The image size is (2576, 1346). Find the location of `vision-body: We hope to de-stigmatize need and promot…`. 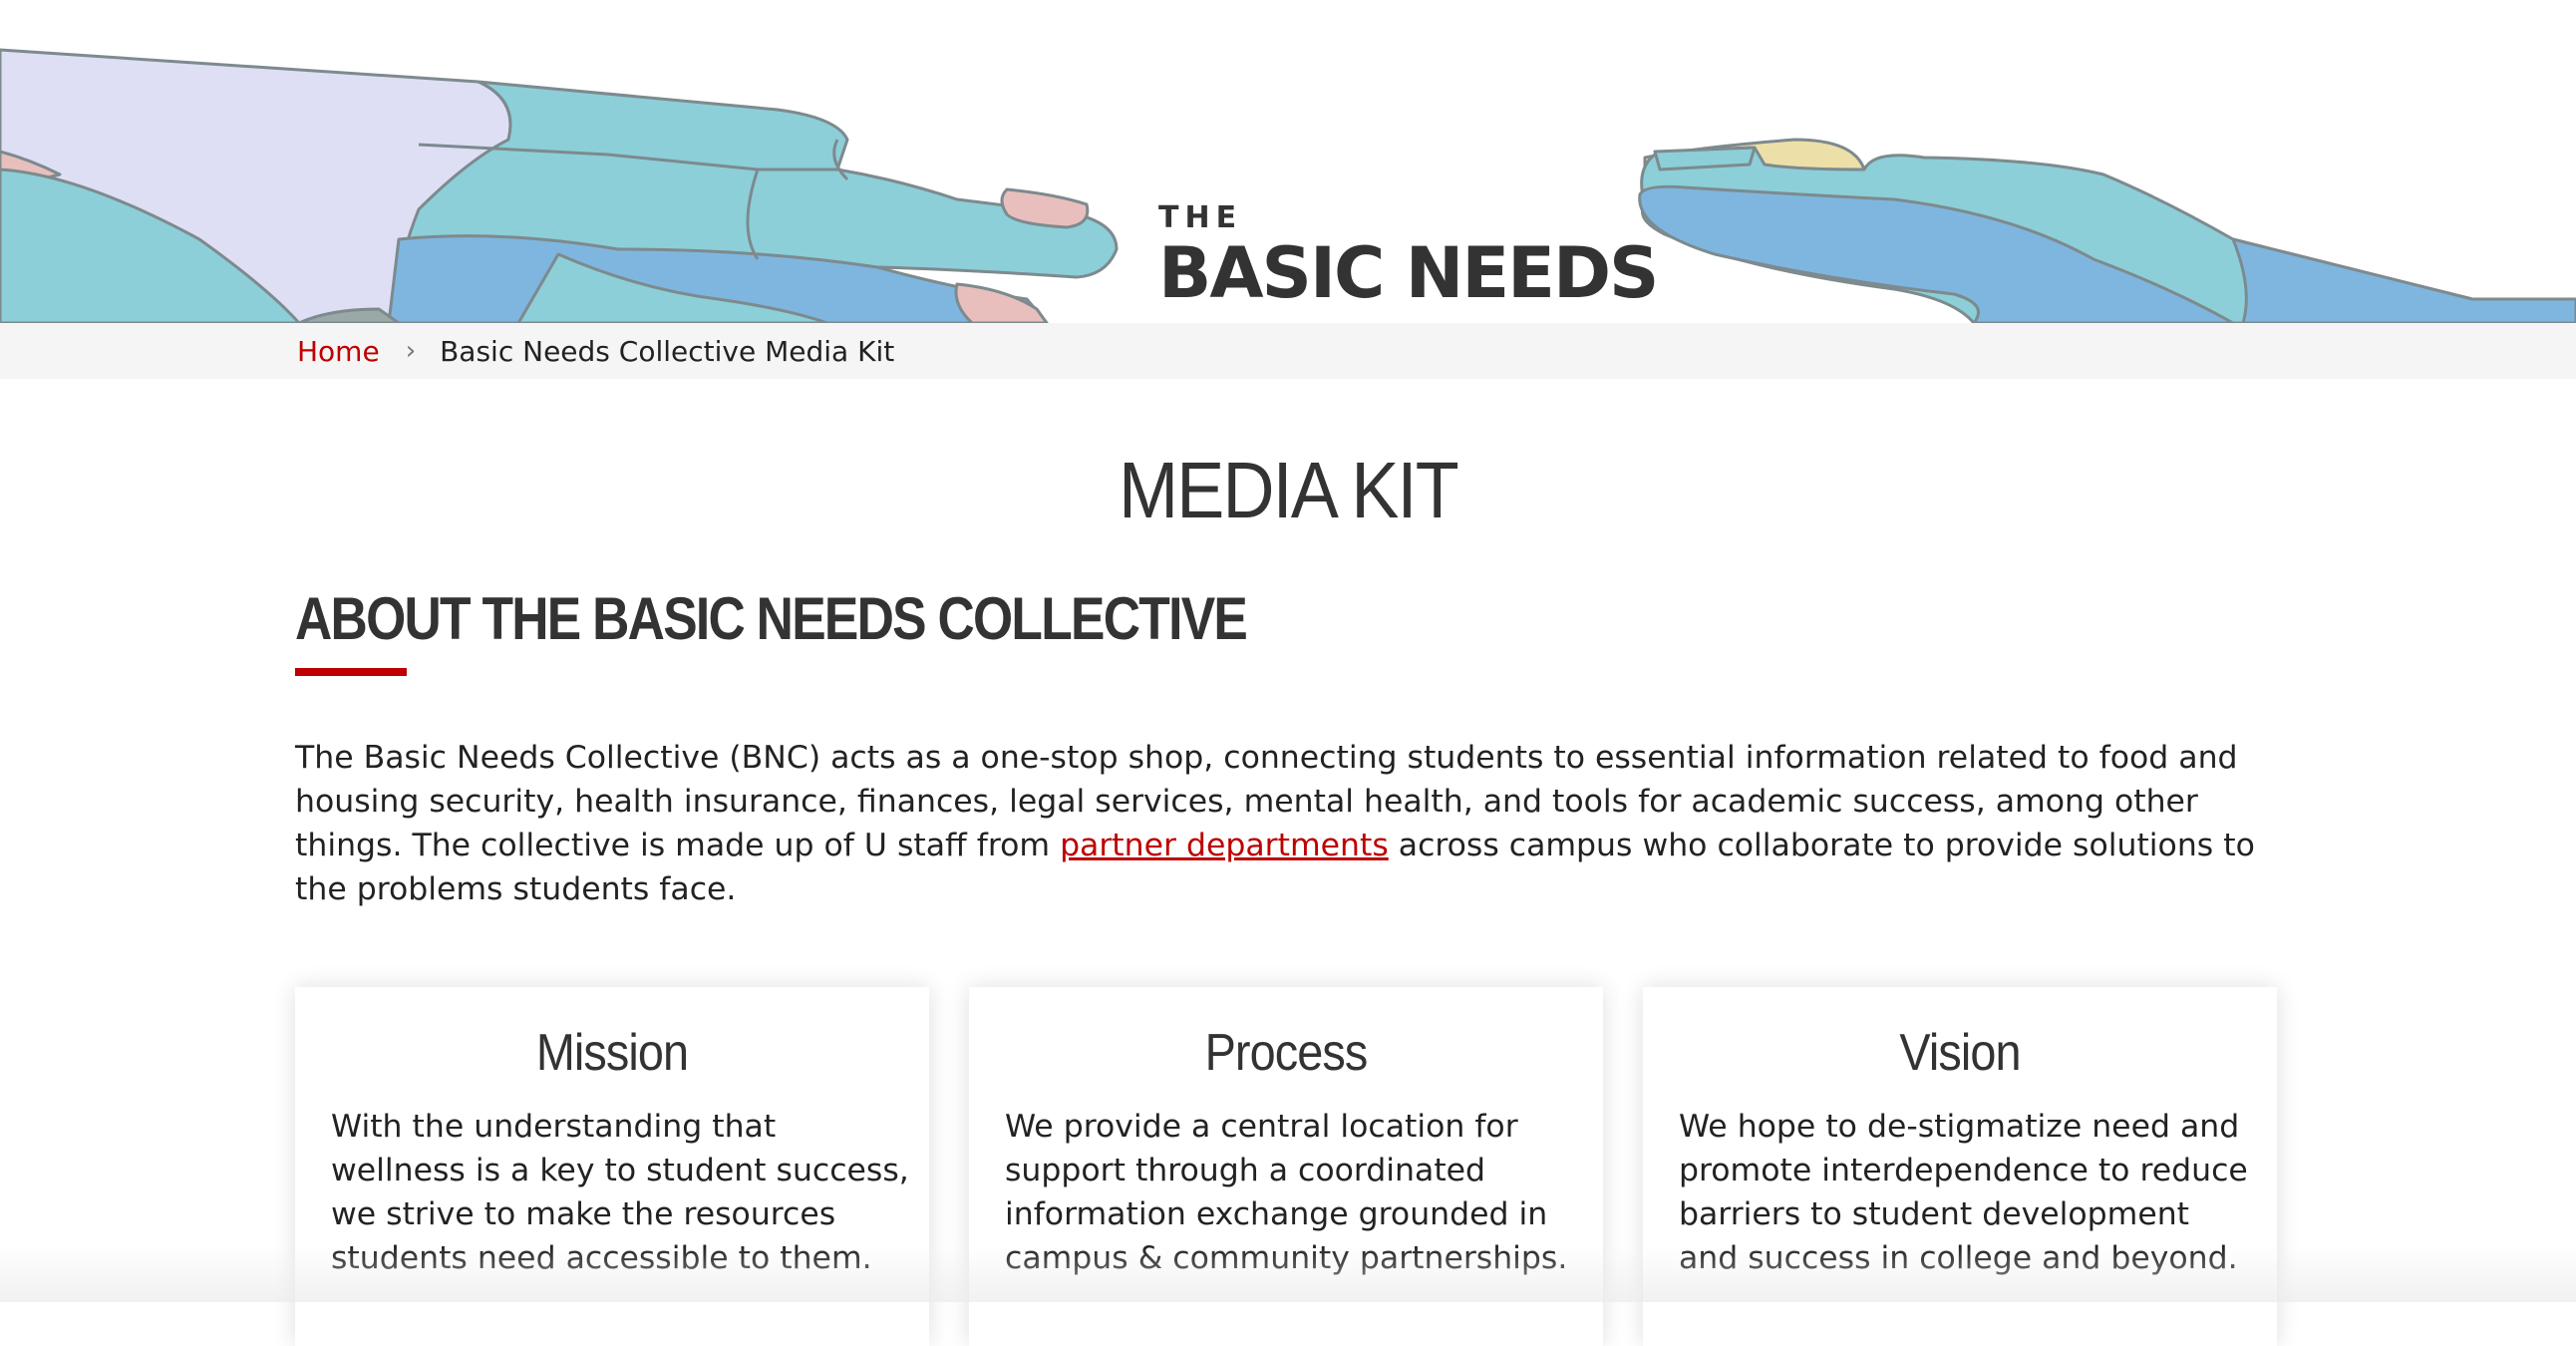

vision-body: We hope to de-stigmatize need and promot… is located at coordinates (1963, 1192).